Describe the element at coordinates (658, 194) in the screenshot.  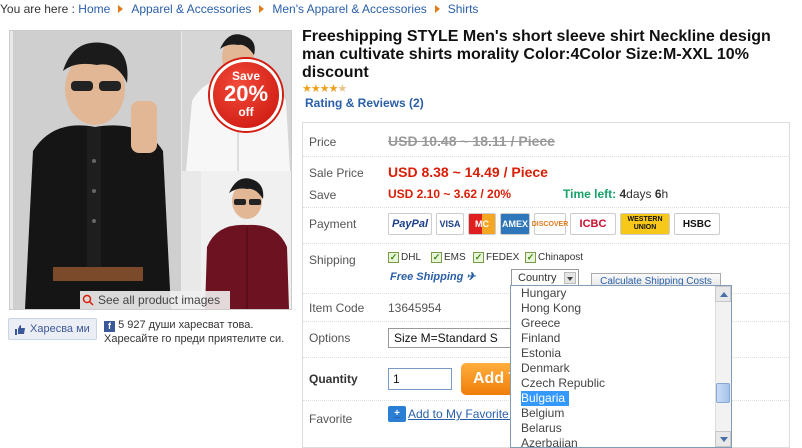
I see `time-left-hours: 6` at that location.